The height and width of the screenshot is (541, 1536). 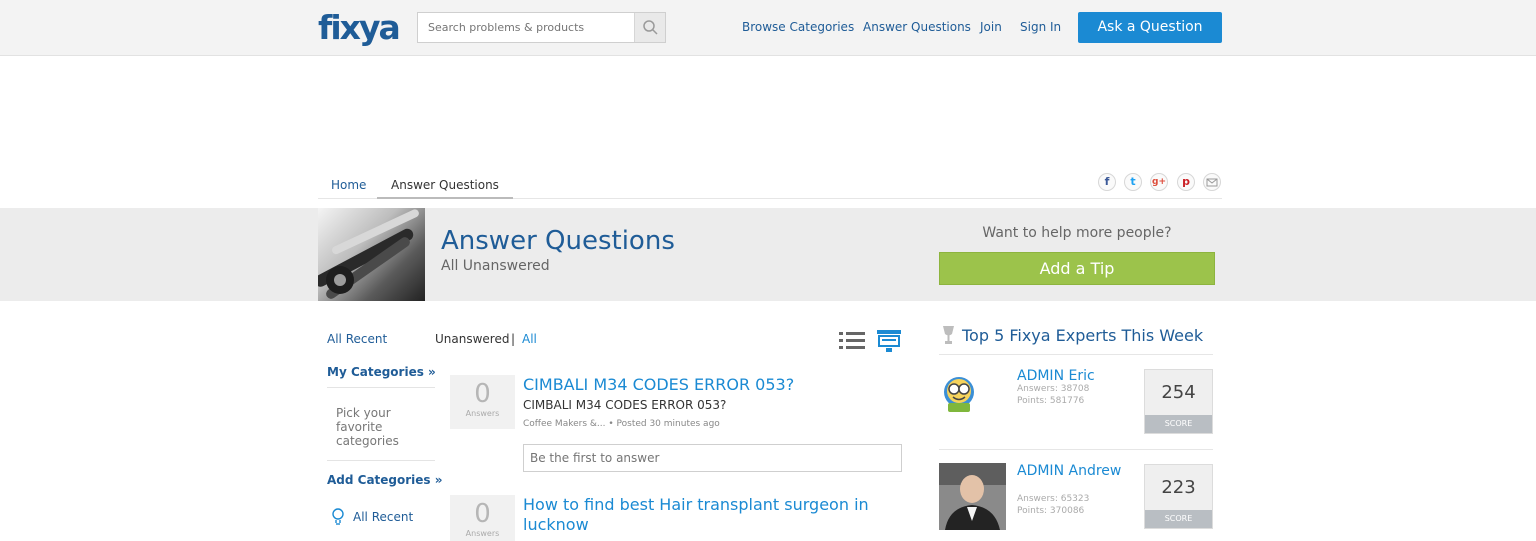 I want to click on twitter-icon: t, so click(x=1133, y=182).